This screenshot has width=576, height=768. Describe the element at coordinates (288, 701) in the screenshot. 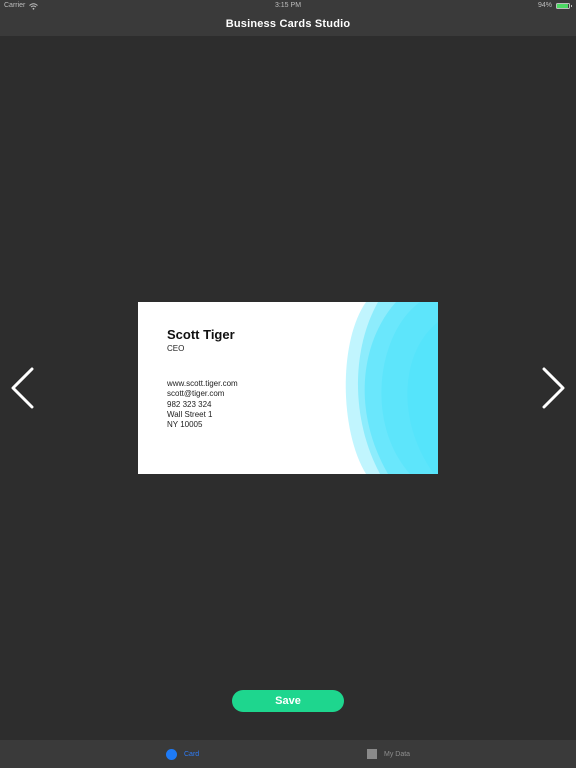

I see `save-button: Save` at that location.